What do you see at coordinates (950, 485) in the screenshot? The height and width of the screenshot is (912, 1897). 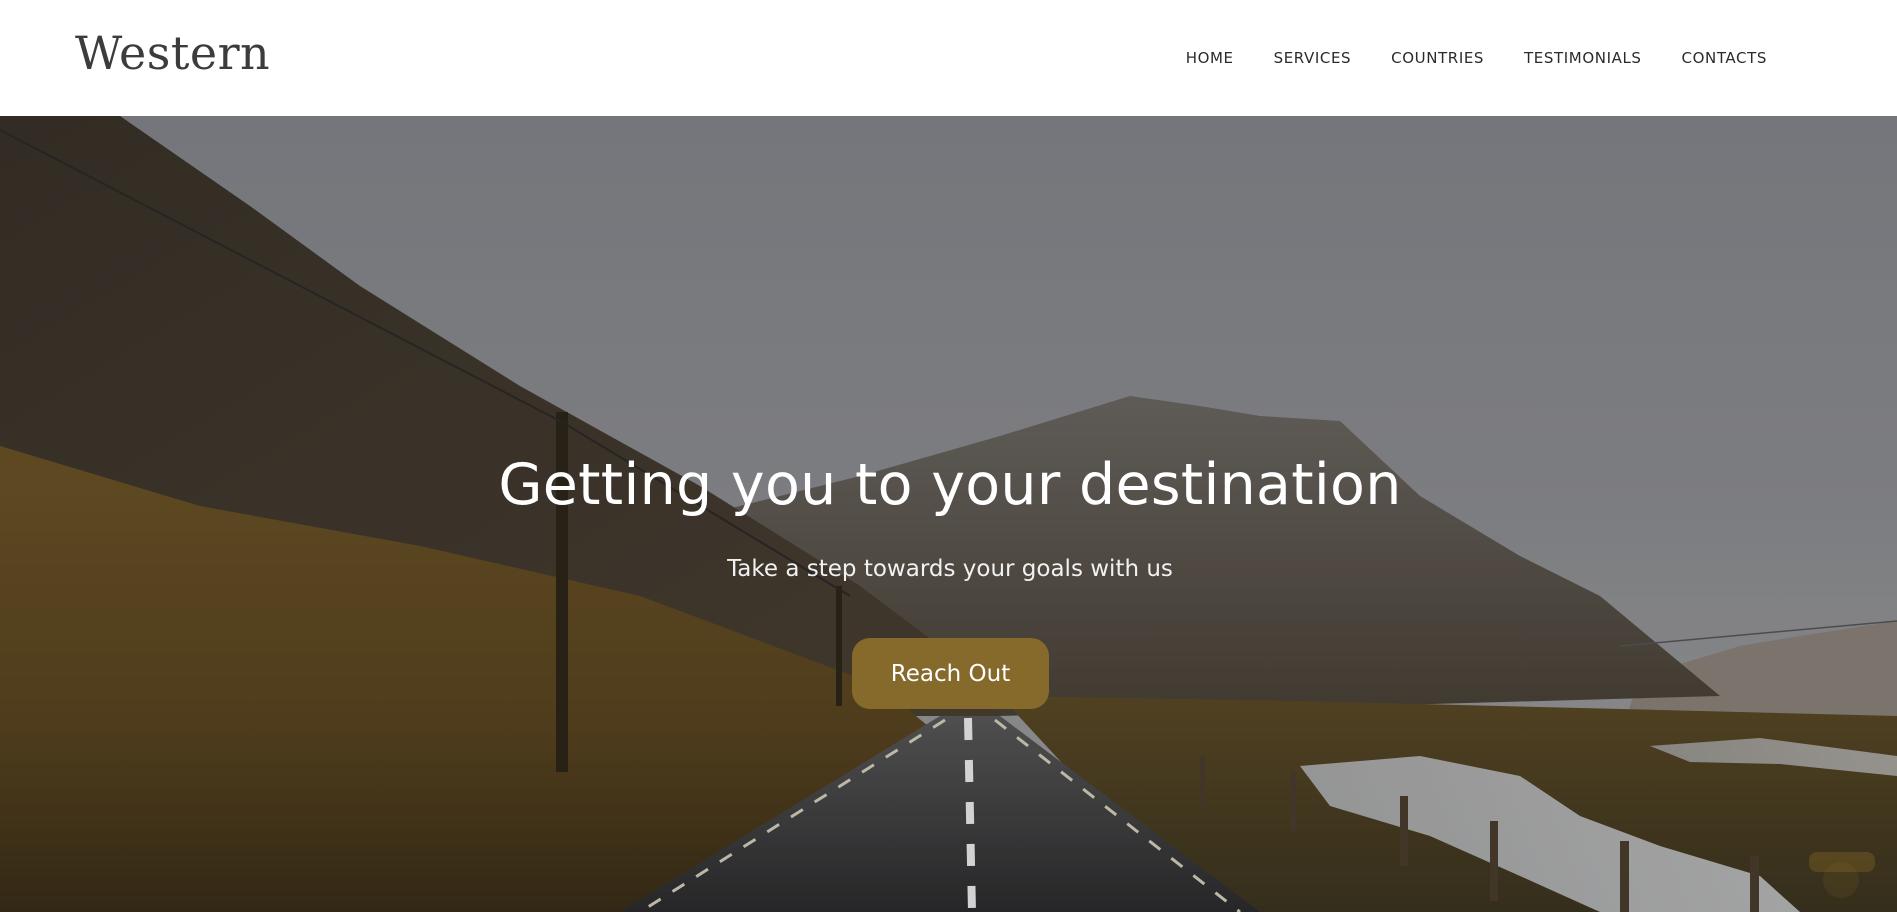 I see `hero-title: Getting you to your destination` at bounding box center [950, 485].